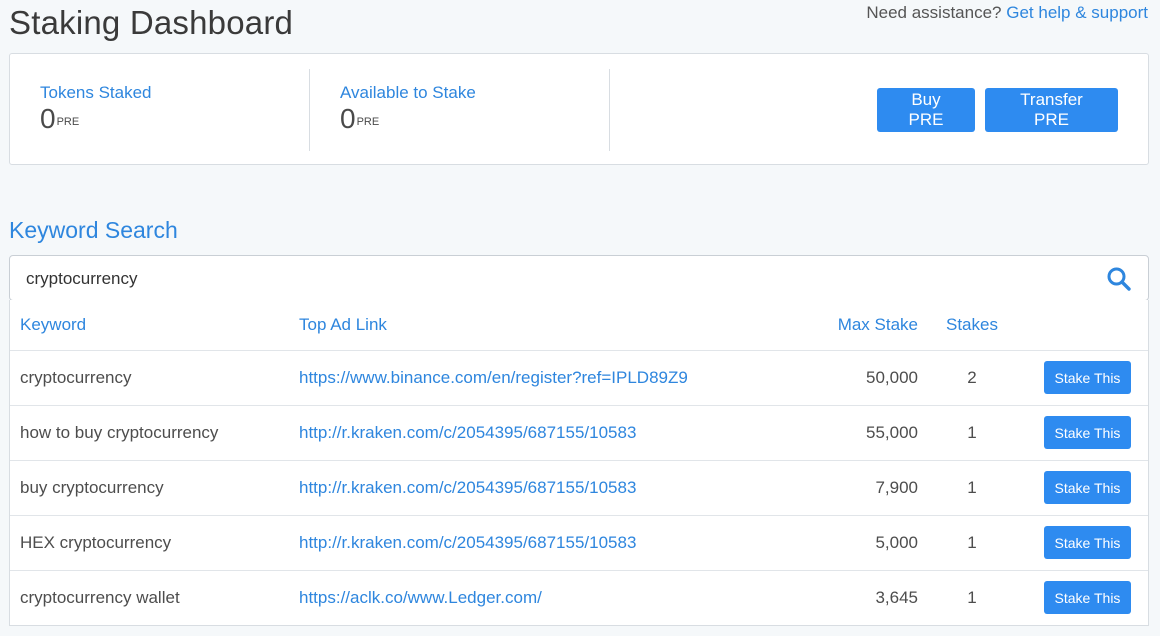  I want to click on buy-pre-button: Buy PRE, so click(926, 110).